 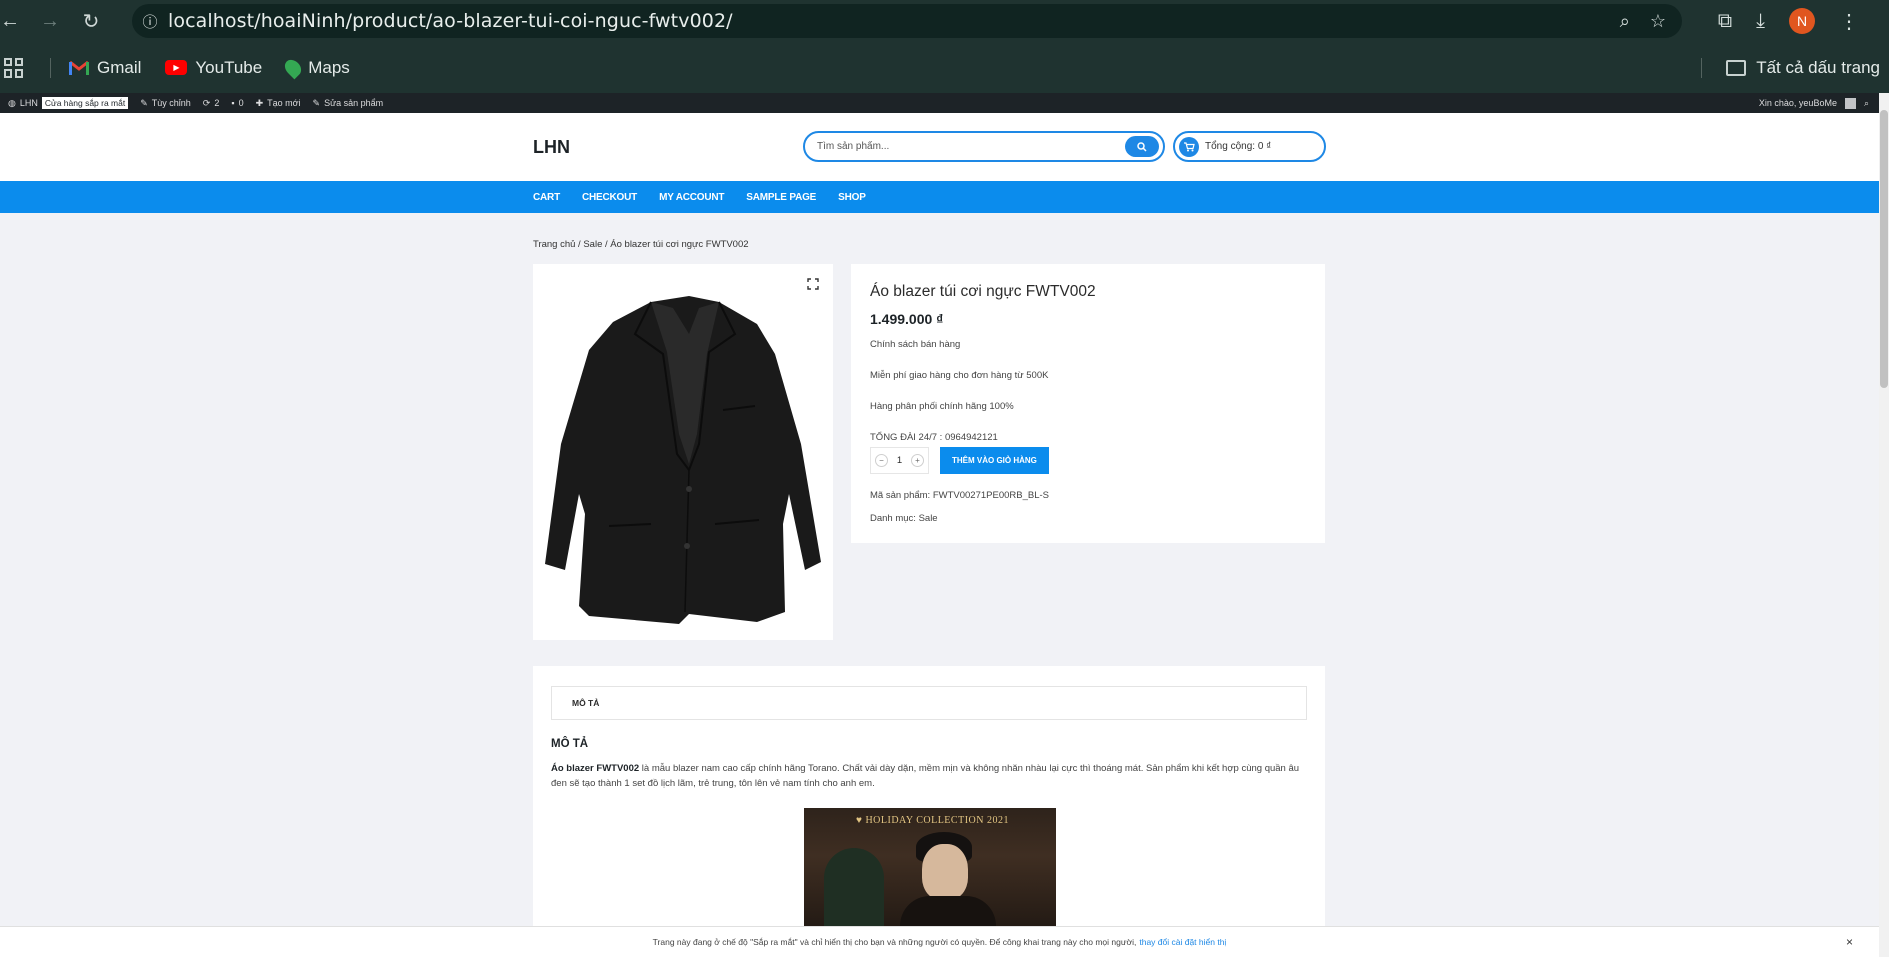 I want to click on download-icon: ⤓, so click(x=1760, y=21).